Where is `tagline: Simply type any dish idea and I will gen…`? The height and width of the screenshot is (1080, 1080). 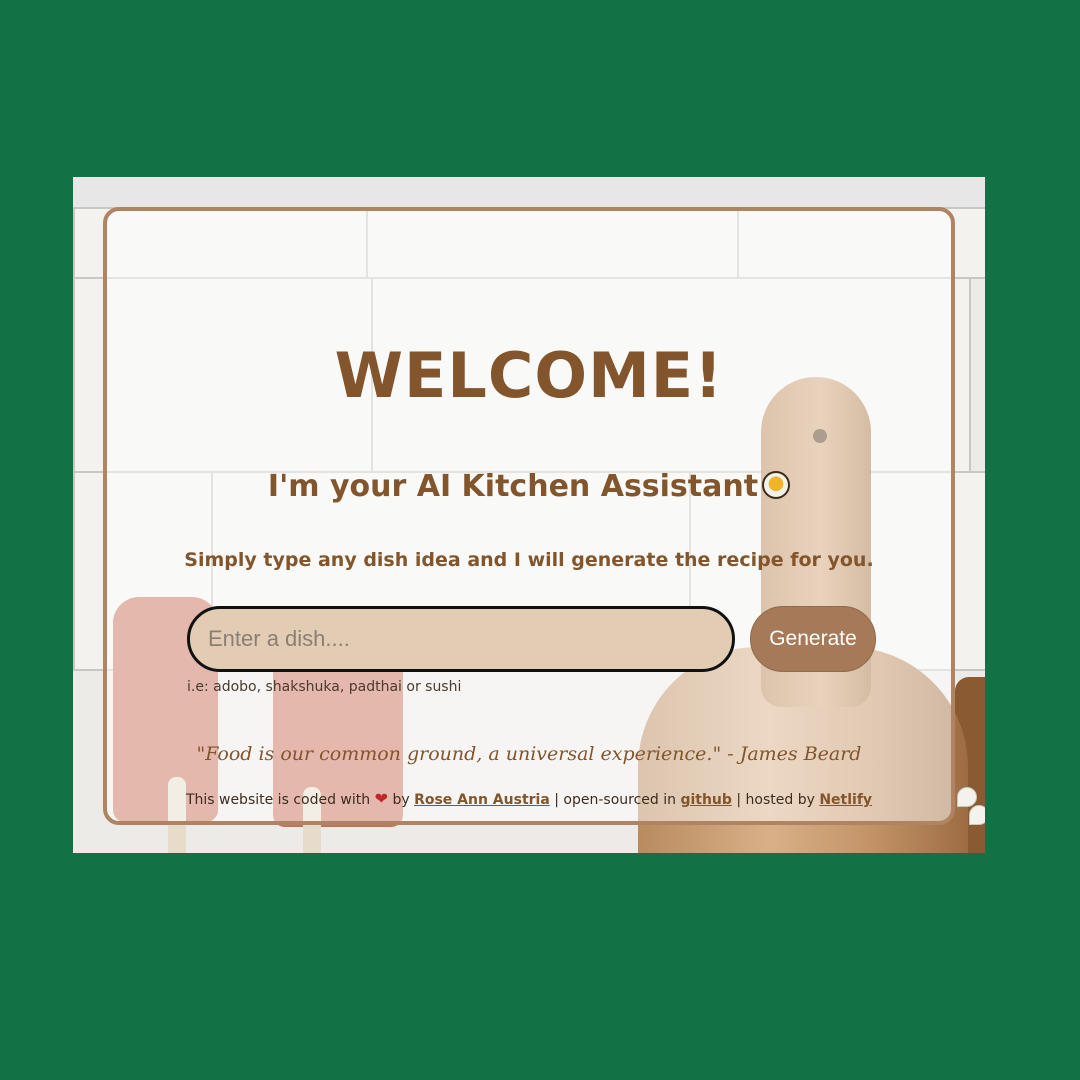
tagline: Simply type any dish idea and I will gen… is located at coordinates (529, 560).